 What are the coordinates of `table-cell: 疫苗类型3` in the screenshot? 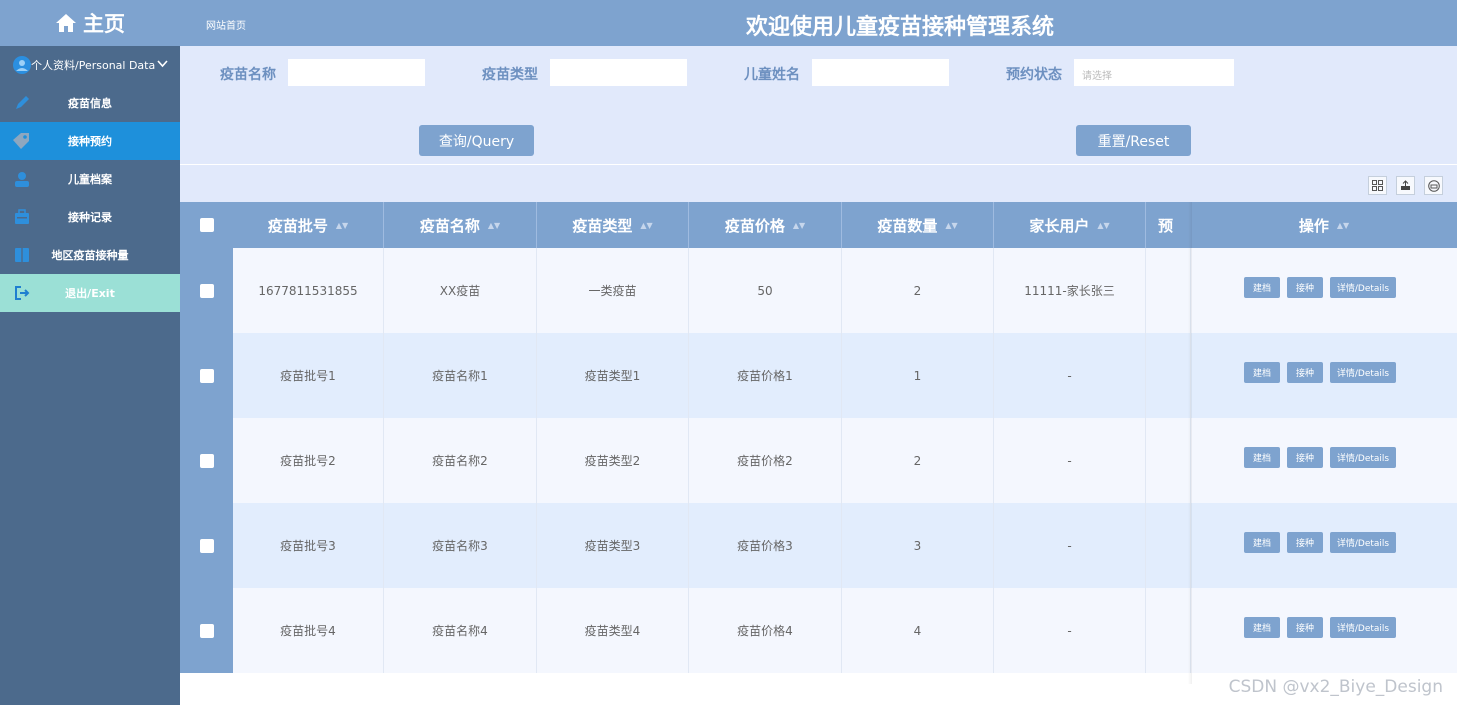 It's located at (613, 545).